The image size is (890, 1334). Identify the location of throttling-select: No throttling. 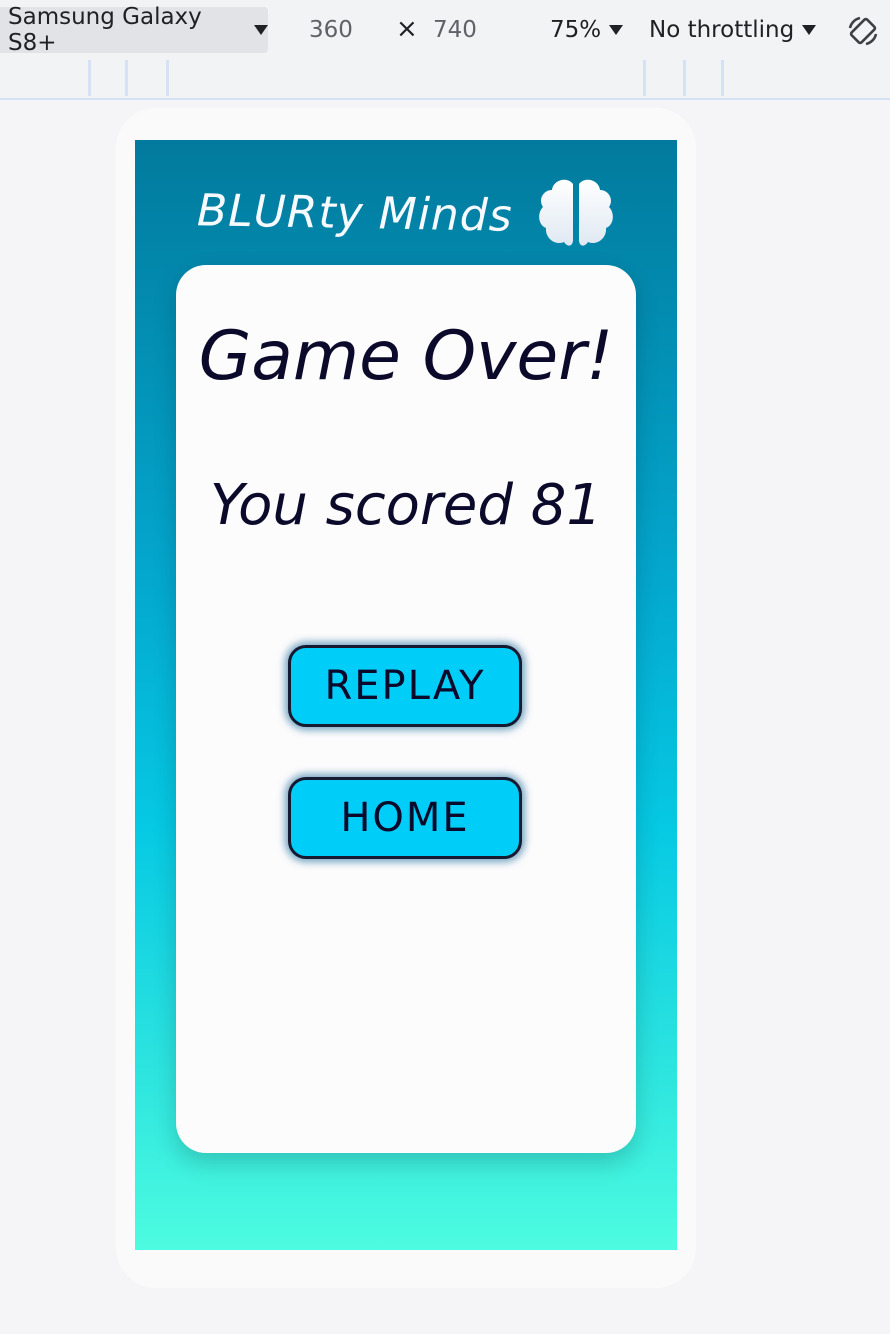
(733, 30).